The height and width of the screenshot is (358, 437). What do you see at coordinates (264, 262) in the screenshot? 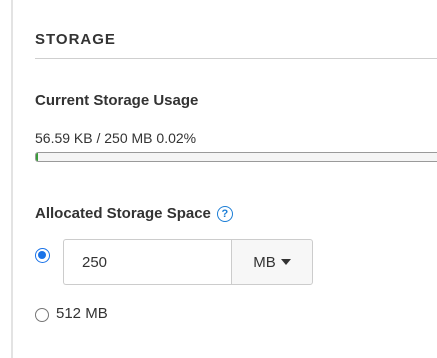
I see `unit-dropdown-label: MB` at bounding box center [264, 262].